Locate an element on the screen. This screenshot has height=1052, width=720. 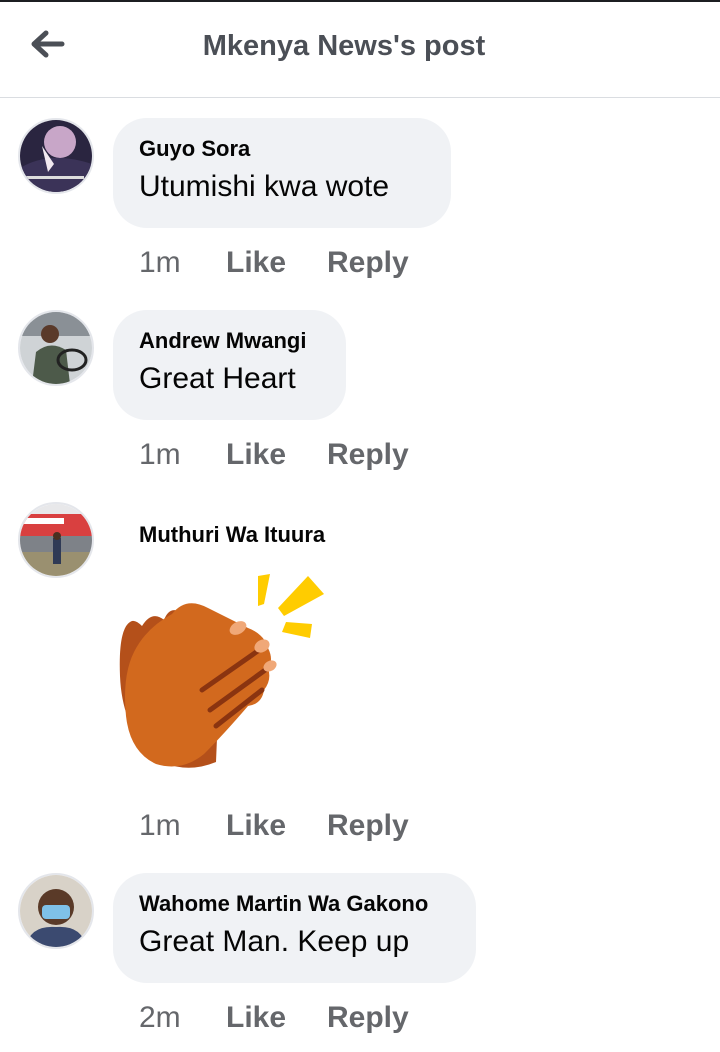
comment-timestamp: 2m is located at coordinates (160, 1017).